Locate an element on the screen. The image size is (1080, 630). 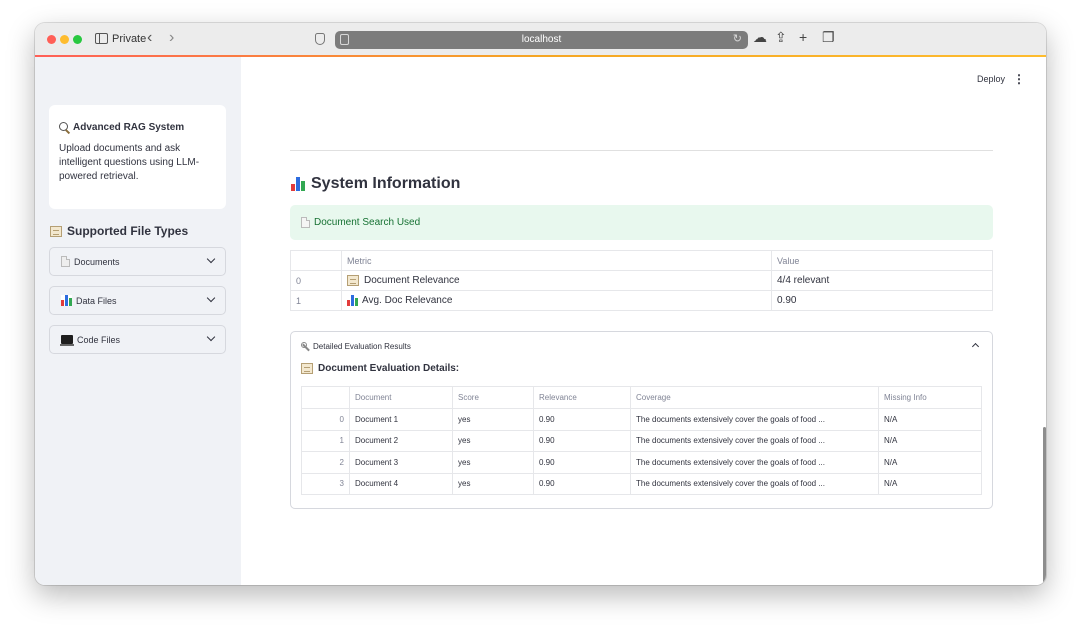
back-arrow-icon: ‹ is located at coordinates (149, 38).